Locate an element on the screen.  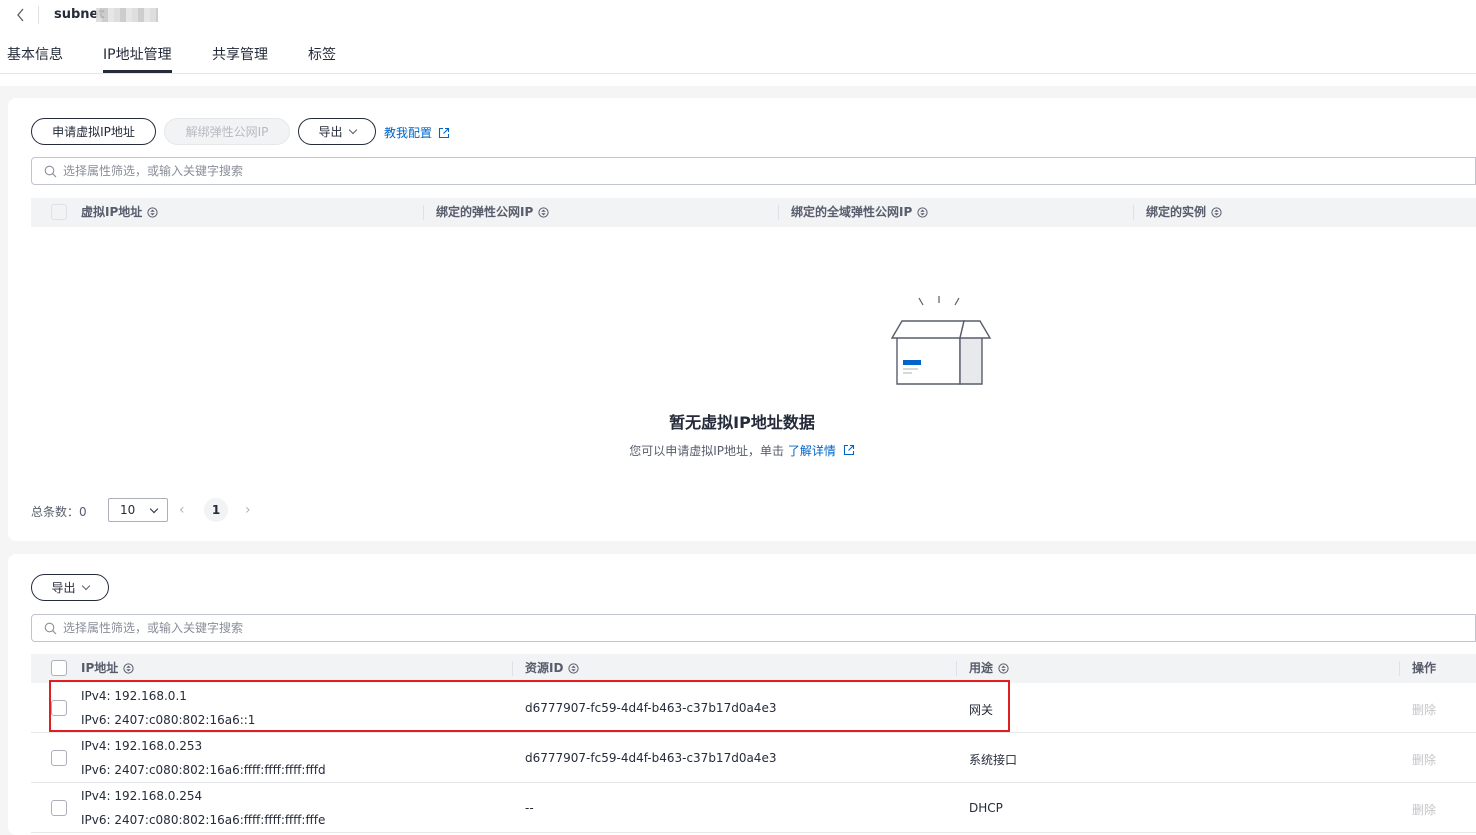
column-bound-eip: 绑定的弹性公网IP is located at coordinates (492, 212).